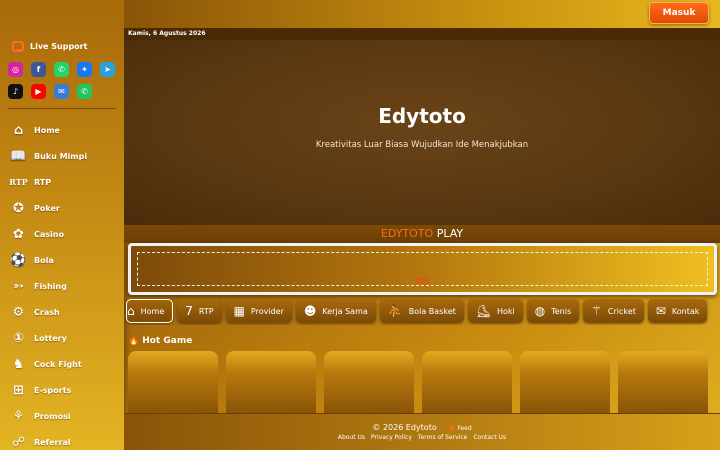 This screenshot has width=720, height=450. I want to click on sidebar-item-lottery: ① Lottery, so click(62, 338).